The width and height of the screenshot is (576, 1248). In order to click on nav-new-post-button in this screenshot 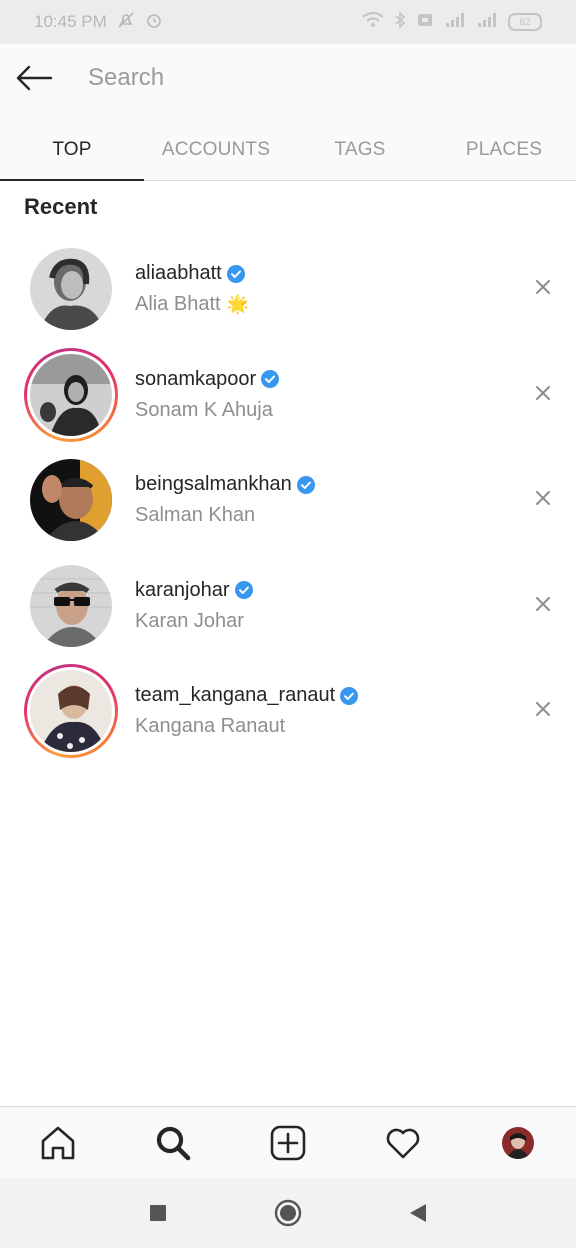, I will do `click(288, 1143)`.